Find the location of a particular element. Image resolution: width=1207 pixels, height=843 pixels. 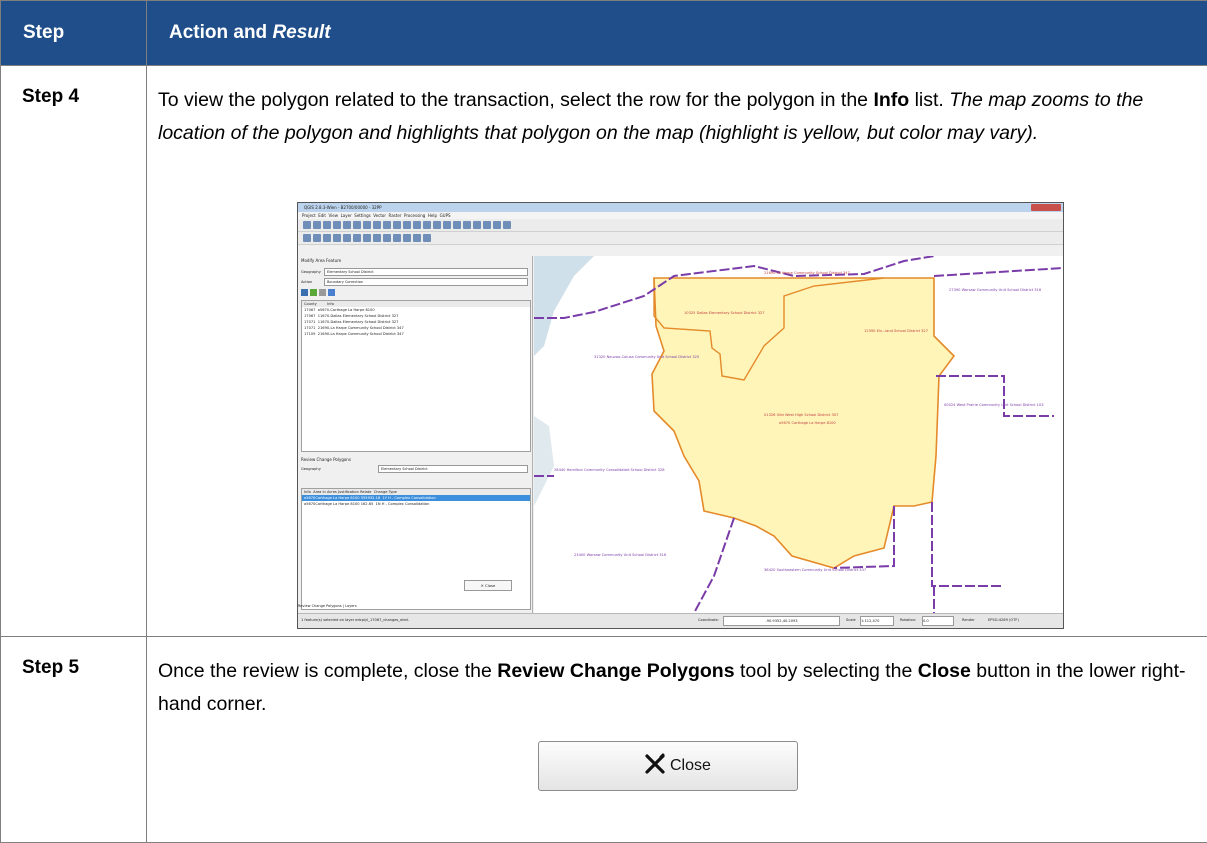

step-5-tool-name: Review Change Polygons is located at coordinates (615, 671).